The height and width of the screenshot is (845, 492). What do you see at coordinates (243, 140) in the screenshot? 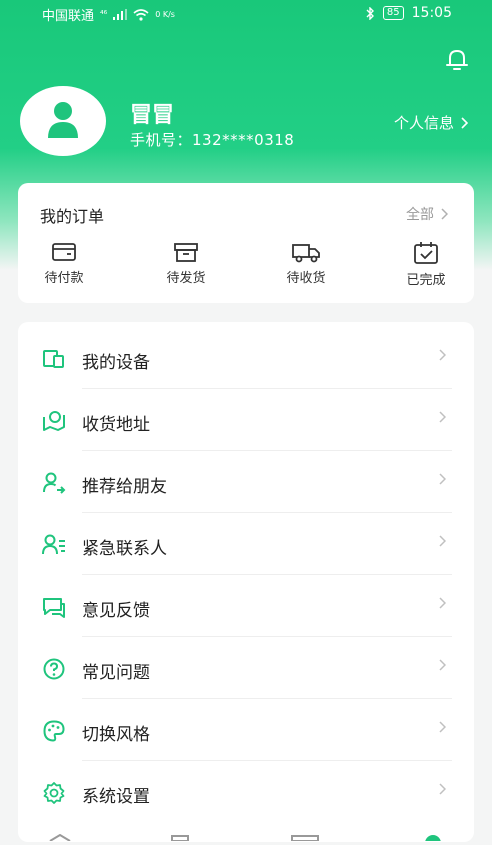
I see `phone-number: 132****0318` at bounding box center [243, 140].